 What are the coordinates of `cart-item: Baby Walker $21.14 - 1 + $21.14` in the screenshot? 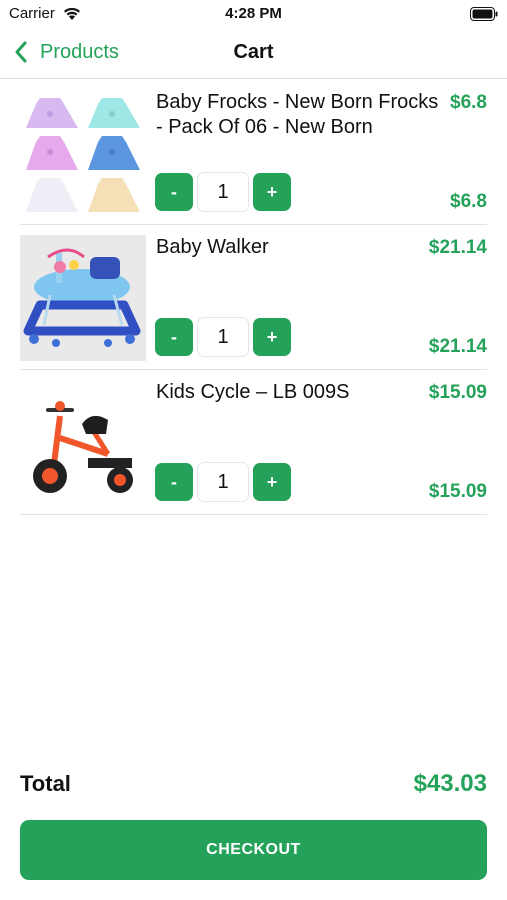 It's located at (253, 297).